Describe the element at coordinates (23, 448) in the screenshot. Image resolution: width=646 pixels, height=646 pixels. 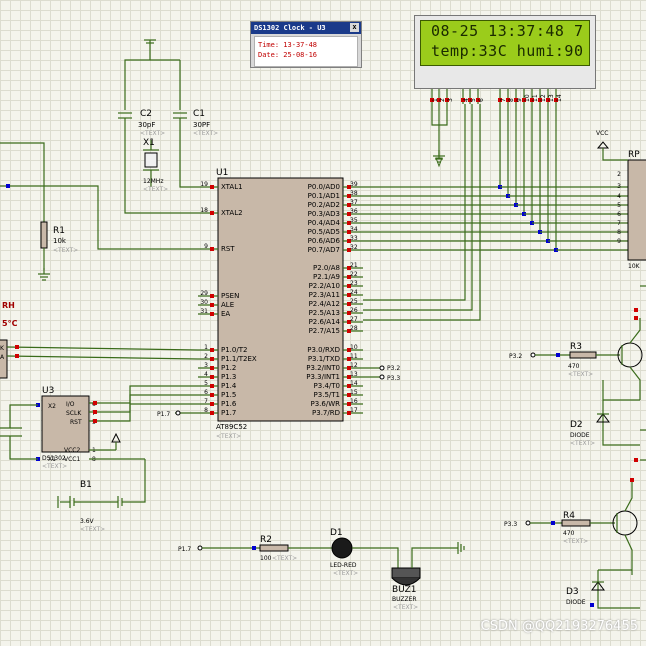
I see `ds-x1-wire` at that location.